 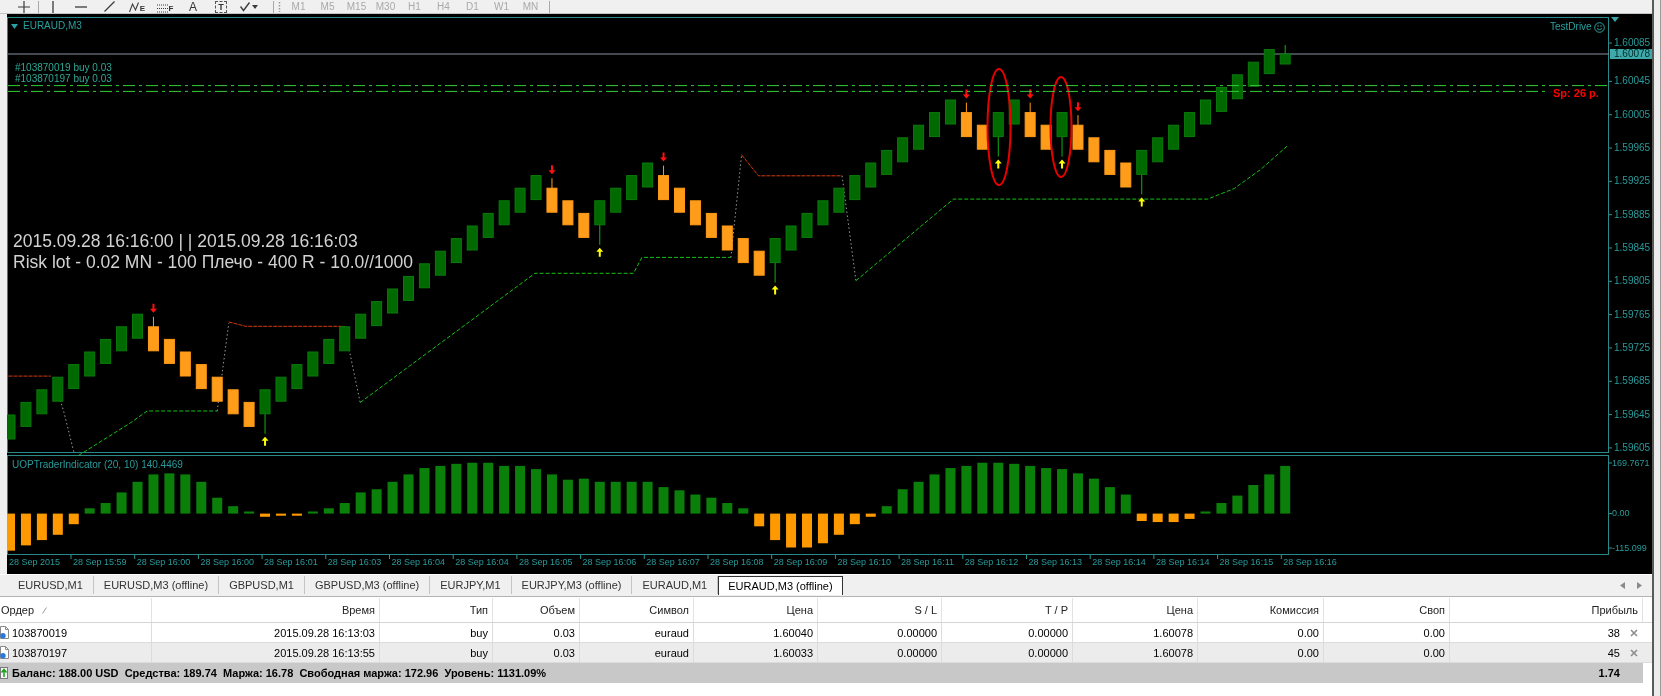 What do you see at coordinates (367, 585) in the screenshot?
I see `chart-tab: GBPUSD,M3 (offline)` at bounding box center [367, 585].